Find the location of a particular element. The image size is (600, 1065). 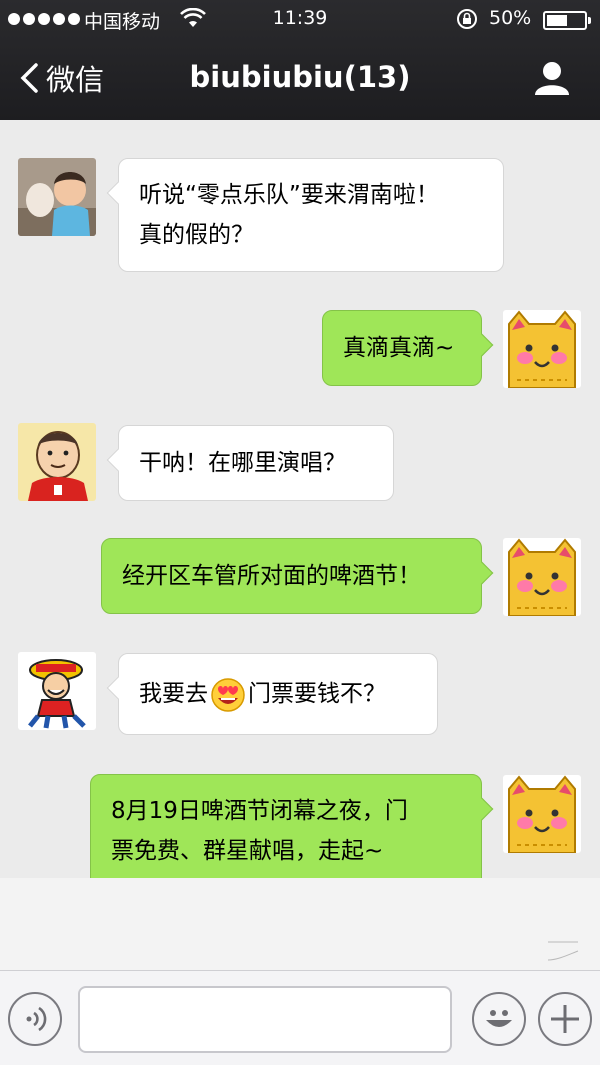

input-bar is located at coordinates (300, 1017).